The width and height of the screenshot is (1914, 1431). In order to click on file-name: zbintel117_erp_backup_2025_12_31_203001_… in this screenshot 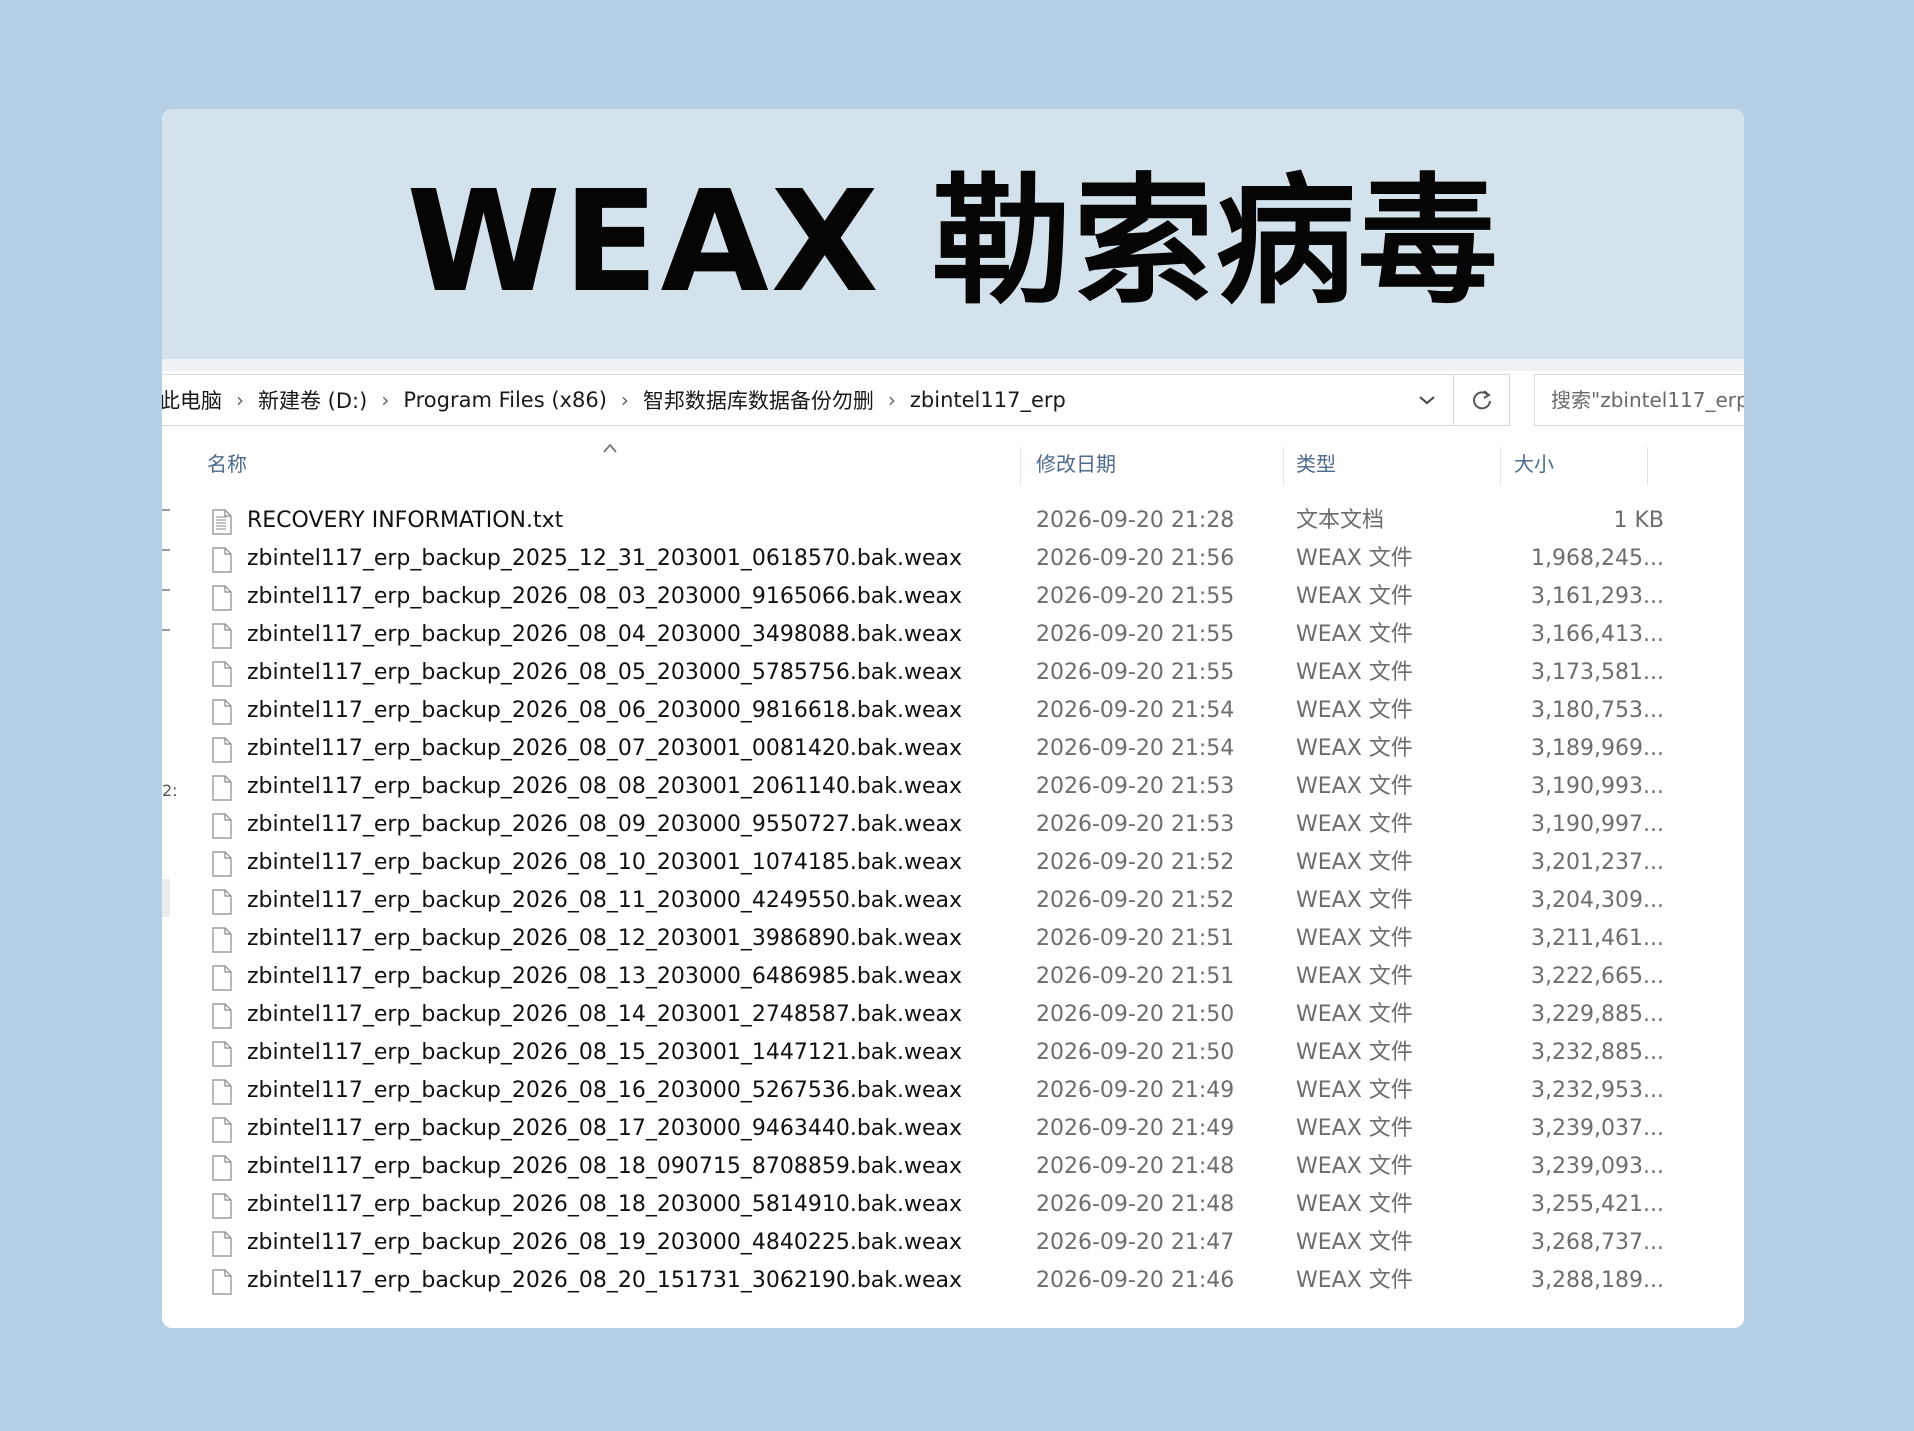, I will do `click(604, 559)`.